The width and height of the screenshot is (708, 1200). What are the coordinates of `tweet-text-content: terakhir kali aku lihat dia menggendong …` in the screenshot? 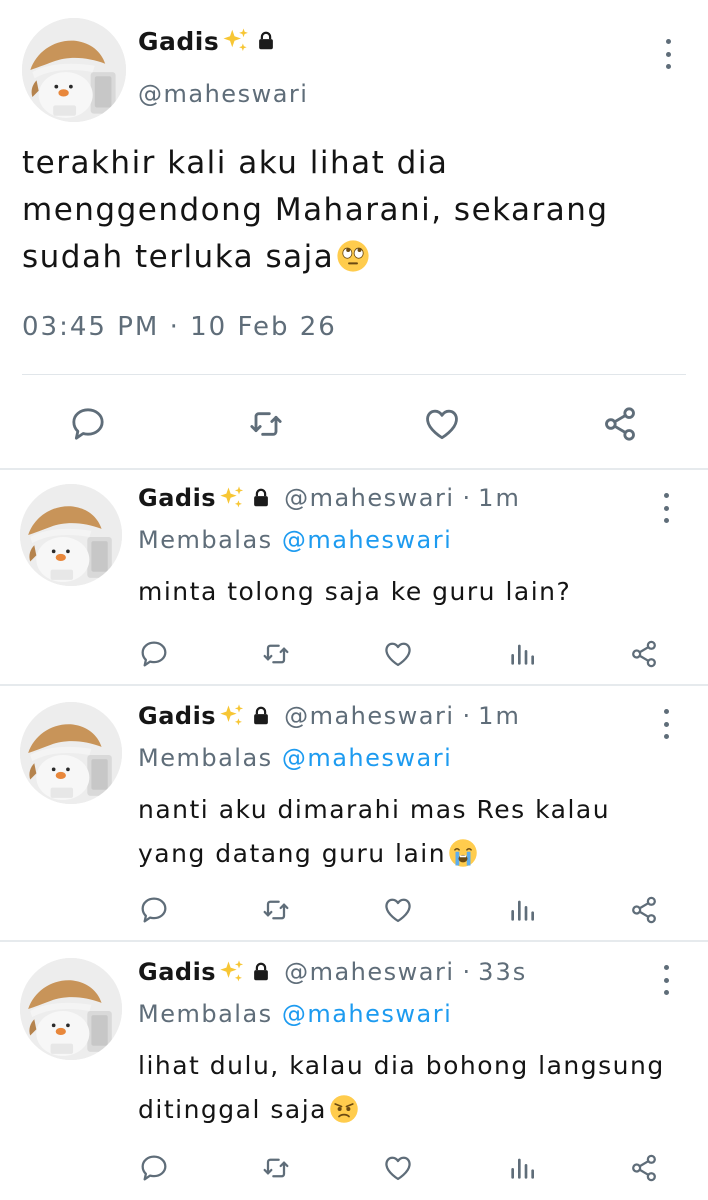 It's located at (315, 210).